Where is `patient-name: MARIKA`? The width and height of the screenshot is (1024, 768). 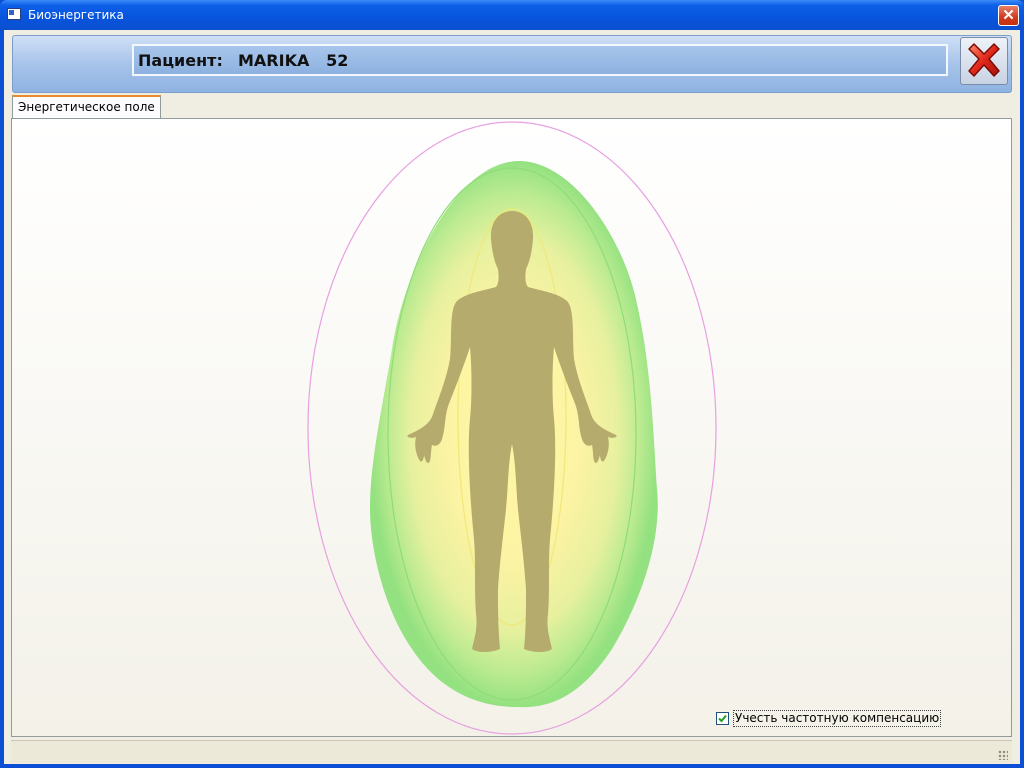
patient-name: MARIKA is located at coordinates (274, 60).